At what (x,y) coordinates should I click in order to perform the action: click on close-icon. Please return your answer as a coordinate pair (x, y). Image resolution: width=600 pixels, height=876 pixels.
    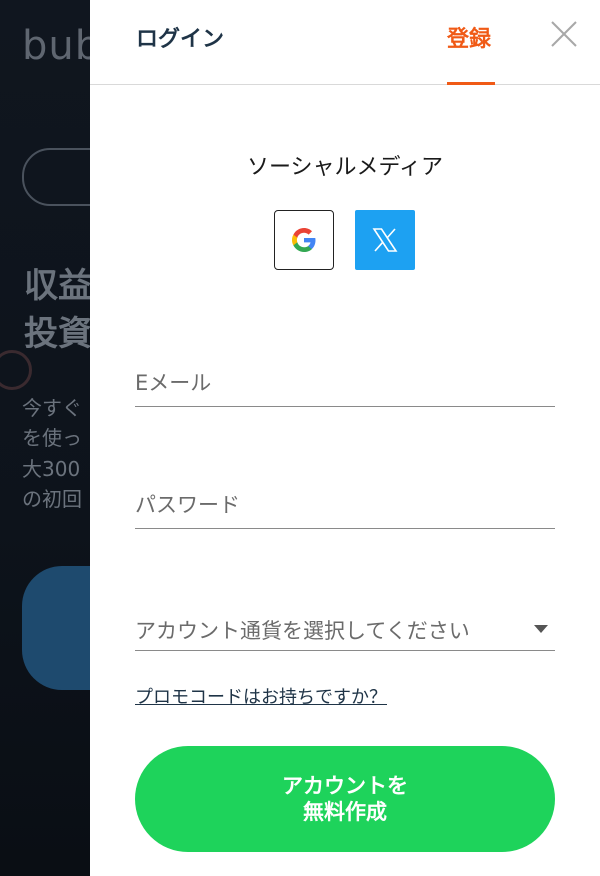
    Looking at the image, I should click on (564, 34).